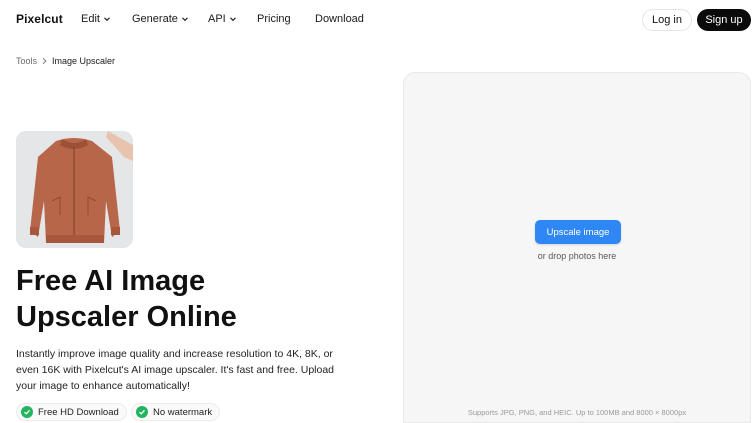 The height and width of the screenshot is (423, 752). I want to click on chevron-right-icon, so click(44, 61).